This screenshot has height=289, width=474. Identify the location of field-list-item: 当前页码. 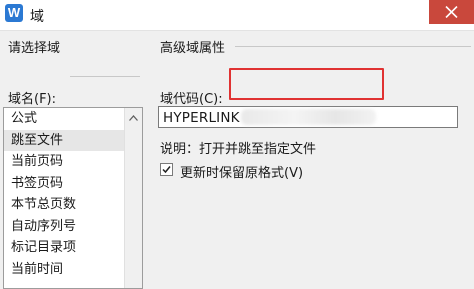
(73, 162).